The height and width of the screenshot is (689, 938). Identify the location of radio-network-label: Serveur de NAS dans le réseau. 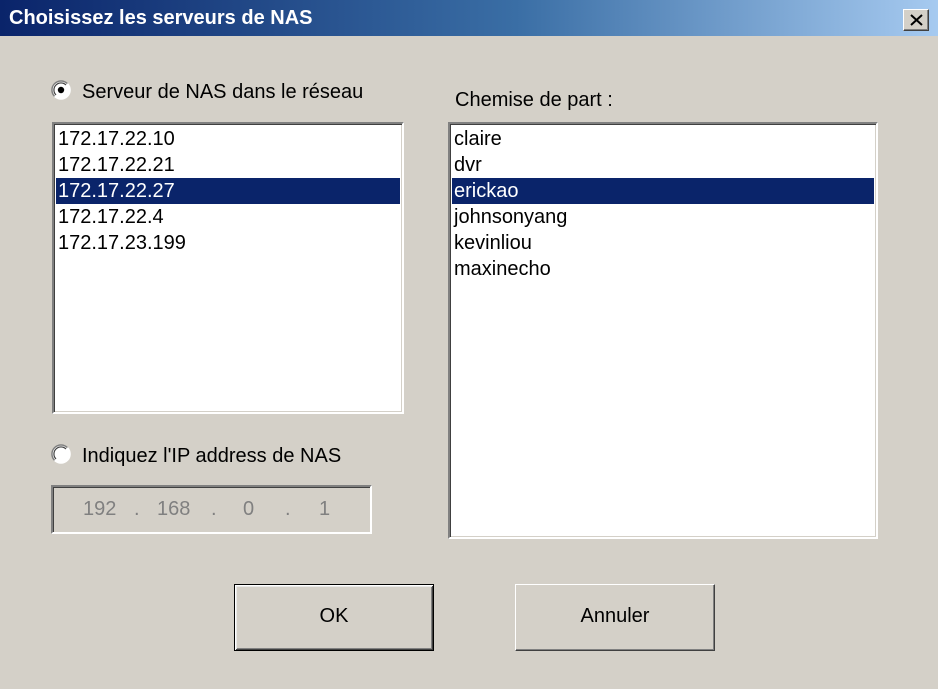
(223, 92).